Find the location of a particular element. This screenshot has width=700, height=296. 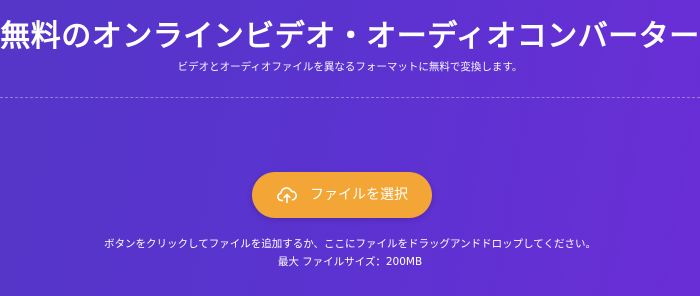

page-title: 無料のオンラインビデオ・オーディオコンバーター is located at coordinates (350, 36).